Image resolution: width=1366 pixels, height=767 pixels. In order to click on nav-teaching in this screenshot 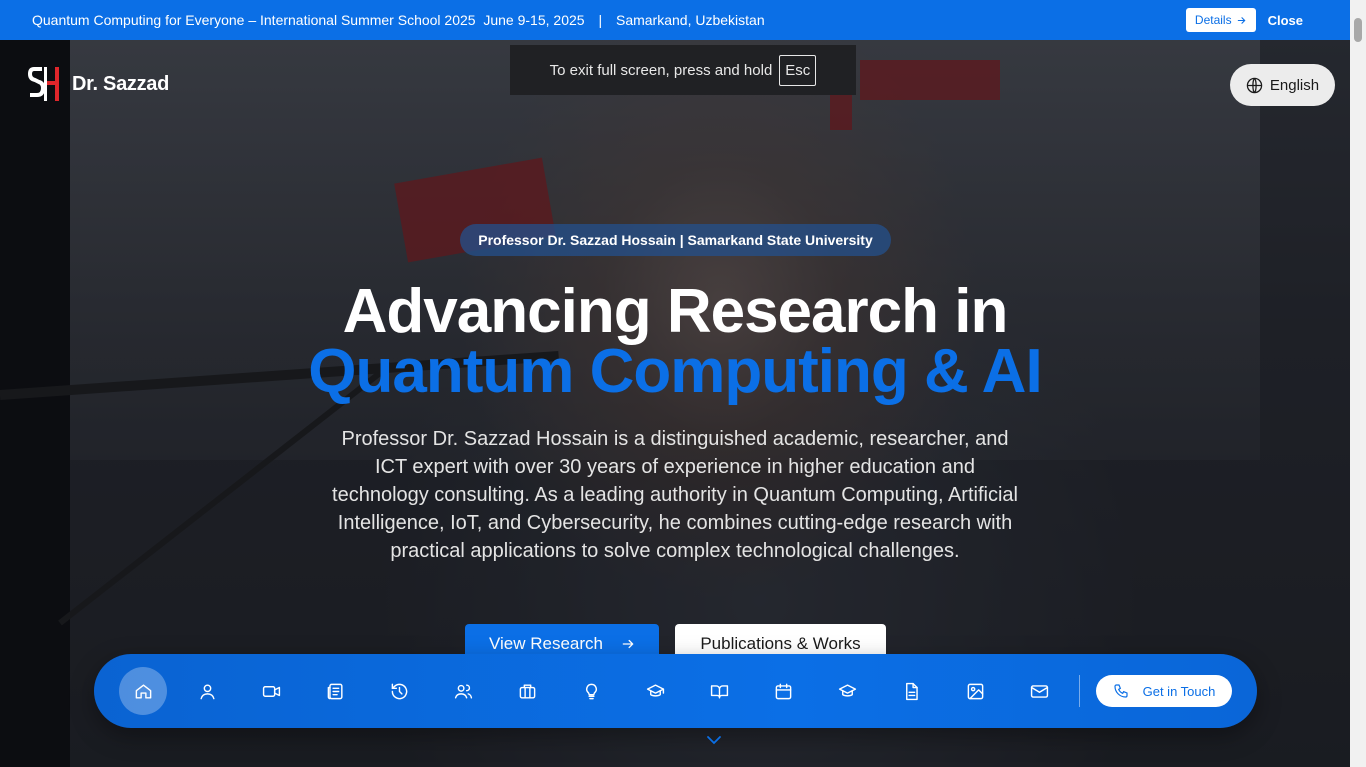, I will do `click(847, 691)`.